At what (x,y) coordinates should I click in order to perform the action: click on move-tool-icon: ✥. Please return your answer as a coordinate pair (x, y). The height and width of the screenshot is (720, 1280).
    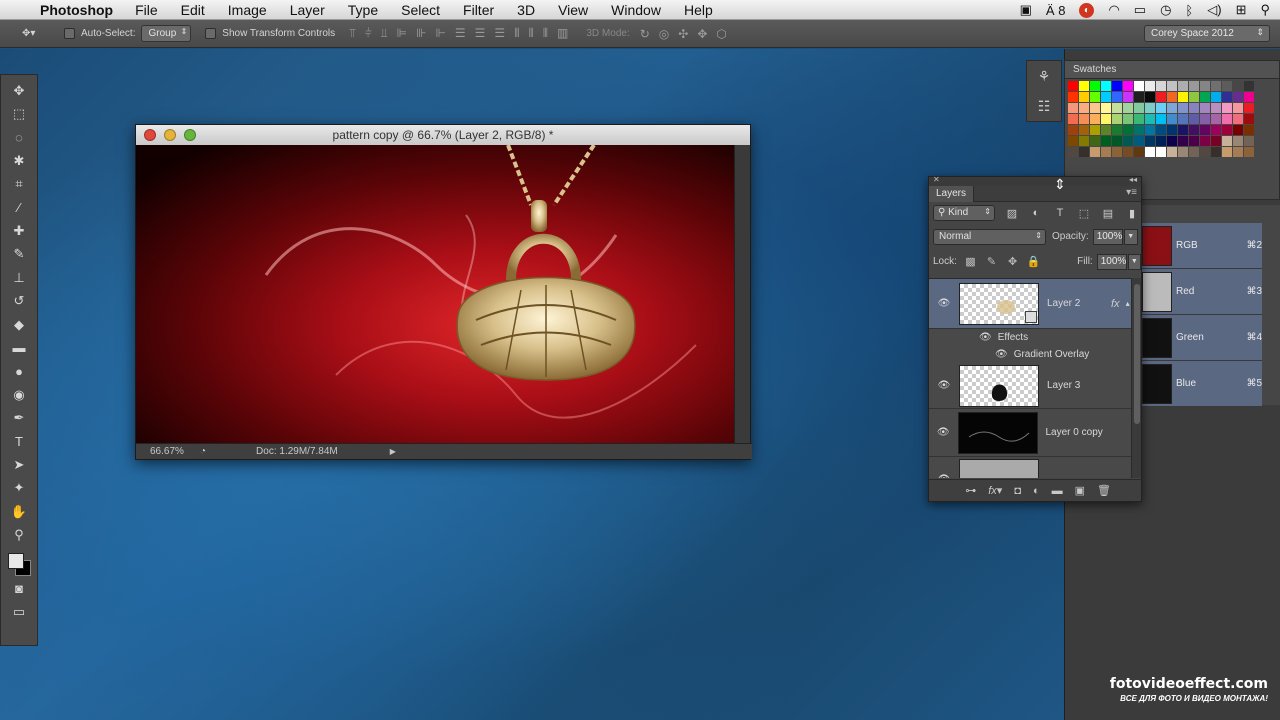
    Looking at the image, I should click on (19, 90).